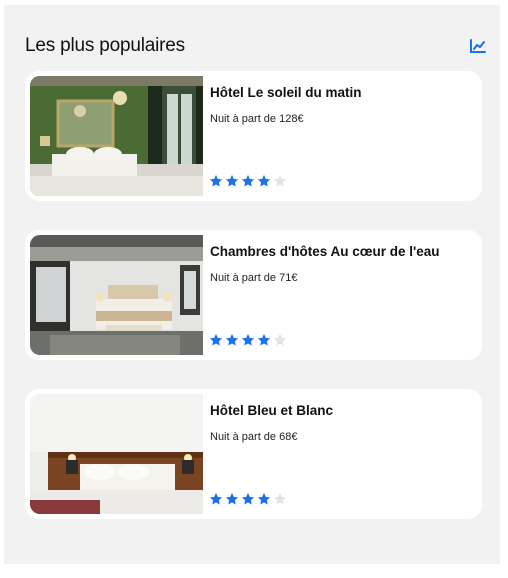 This screenshot has height=578, width=508. I want to click on hotel-name: Hôtel Le soleil du matin, so click(286, 92).